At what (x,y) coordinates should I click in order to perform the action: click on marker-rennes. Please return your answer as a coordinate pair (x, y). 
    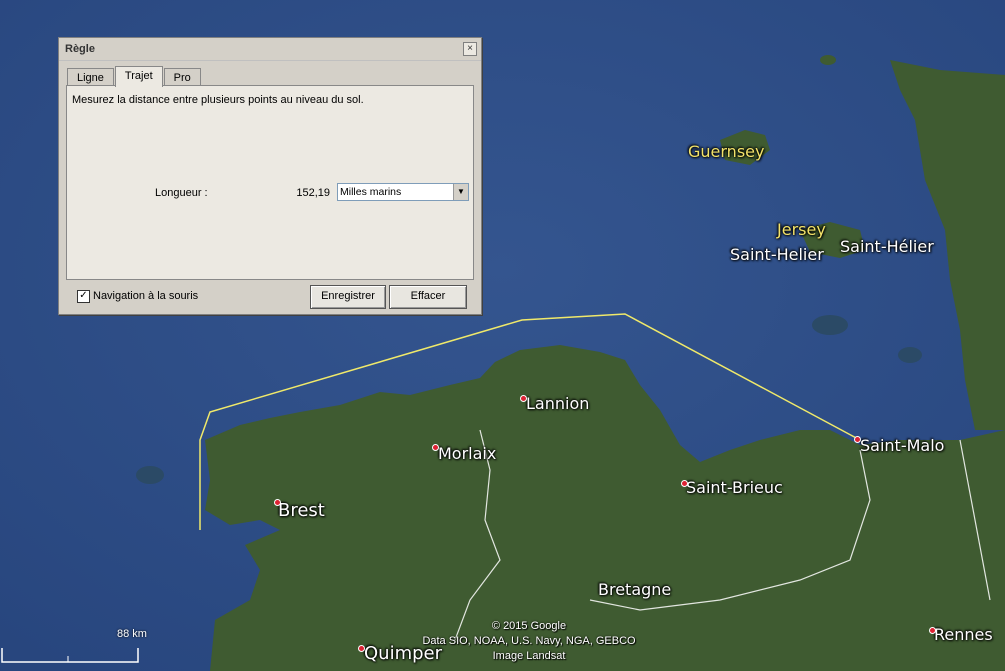
    Looking at the image, I should click on (932, 630).